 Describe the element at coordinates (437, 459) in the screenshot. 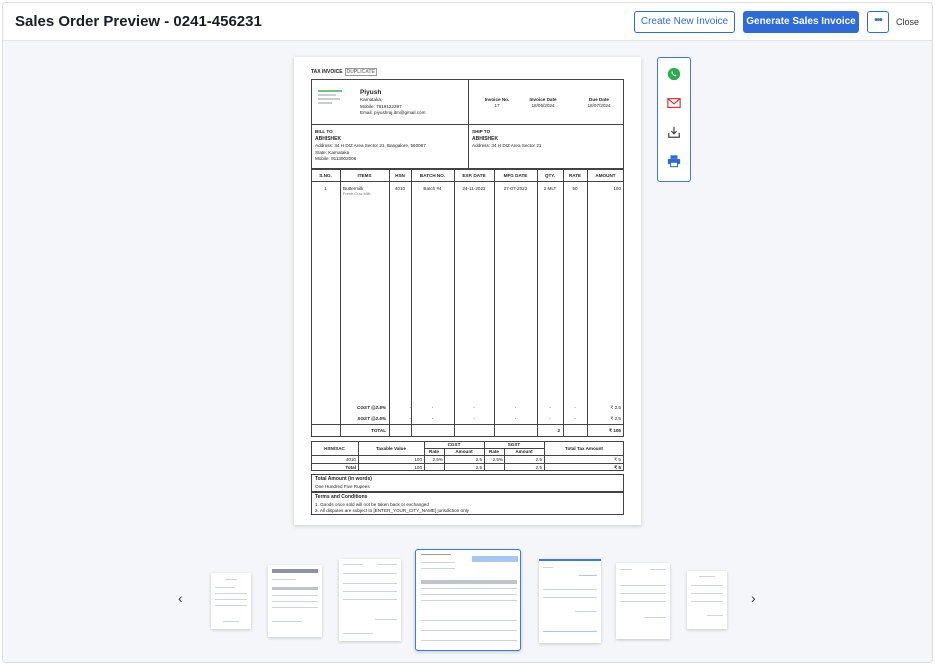

I see `hsn-row-cgst-rate: 2.5%` at that location.